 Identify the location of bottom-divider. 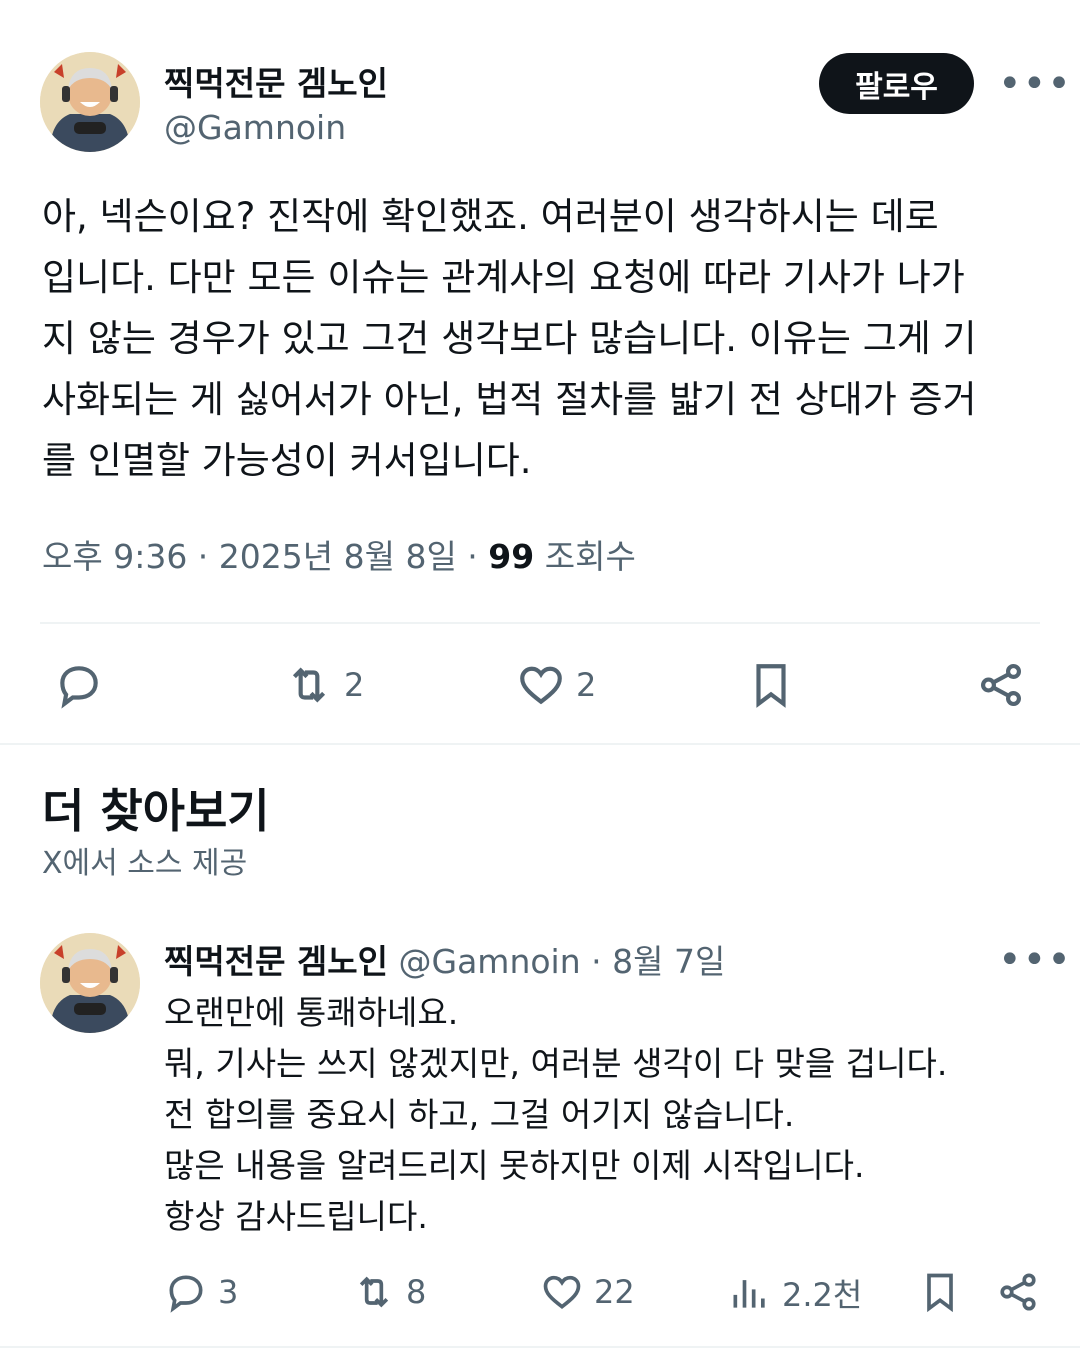
(540, 1347).